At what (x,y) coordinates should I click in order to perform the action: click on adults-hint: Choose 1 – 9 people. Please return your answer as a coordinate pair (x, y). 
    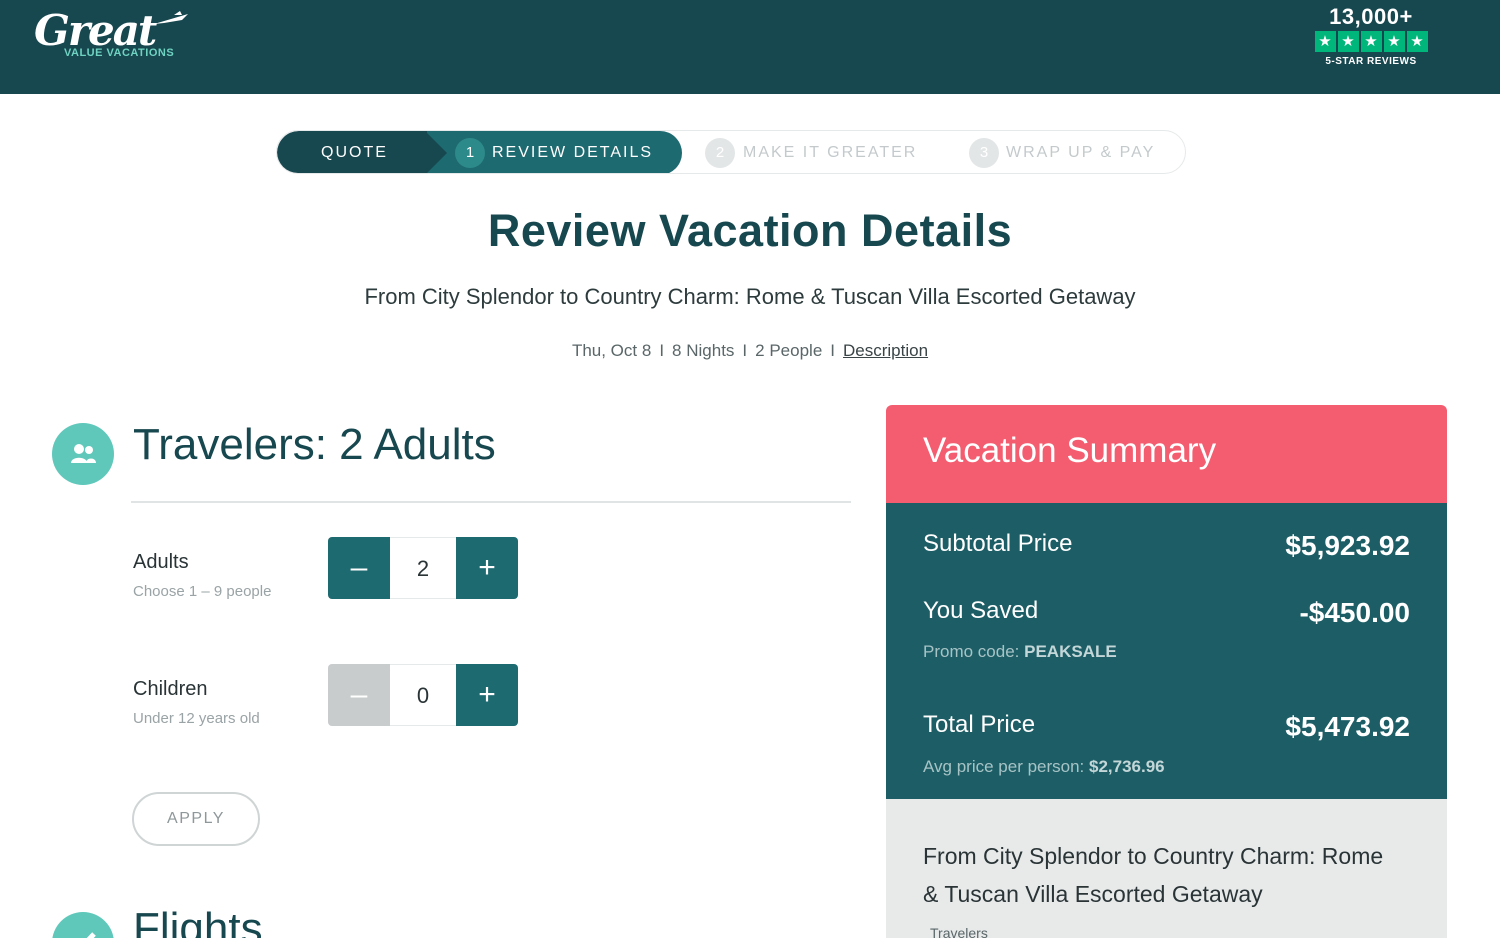
    Looking at the image, I should click on (202, 591).